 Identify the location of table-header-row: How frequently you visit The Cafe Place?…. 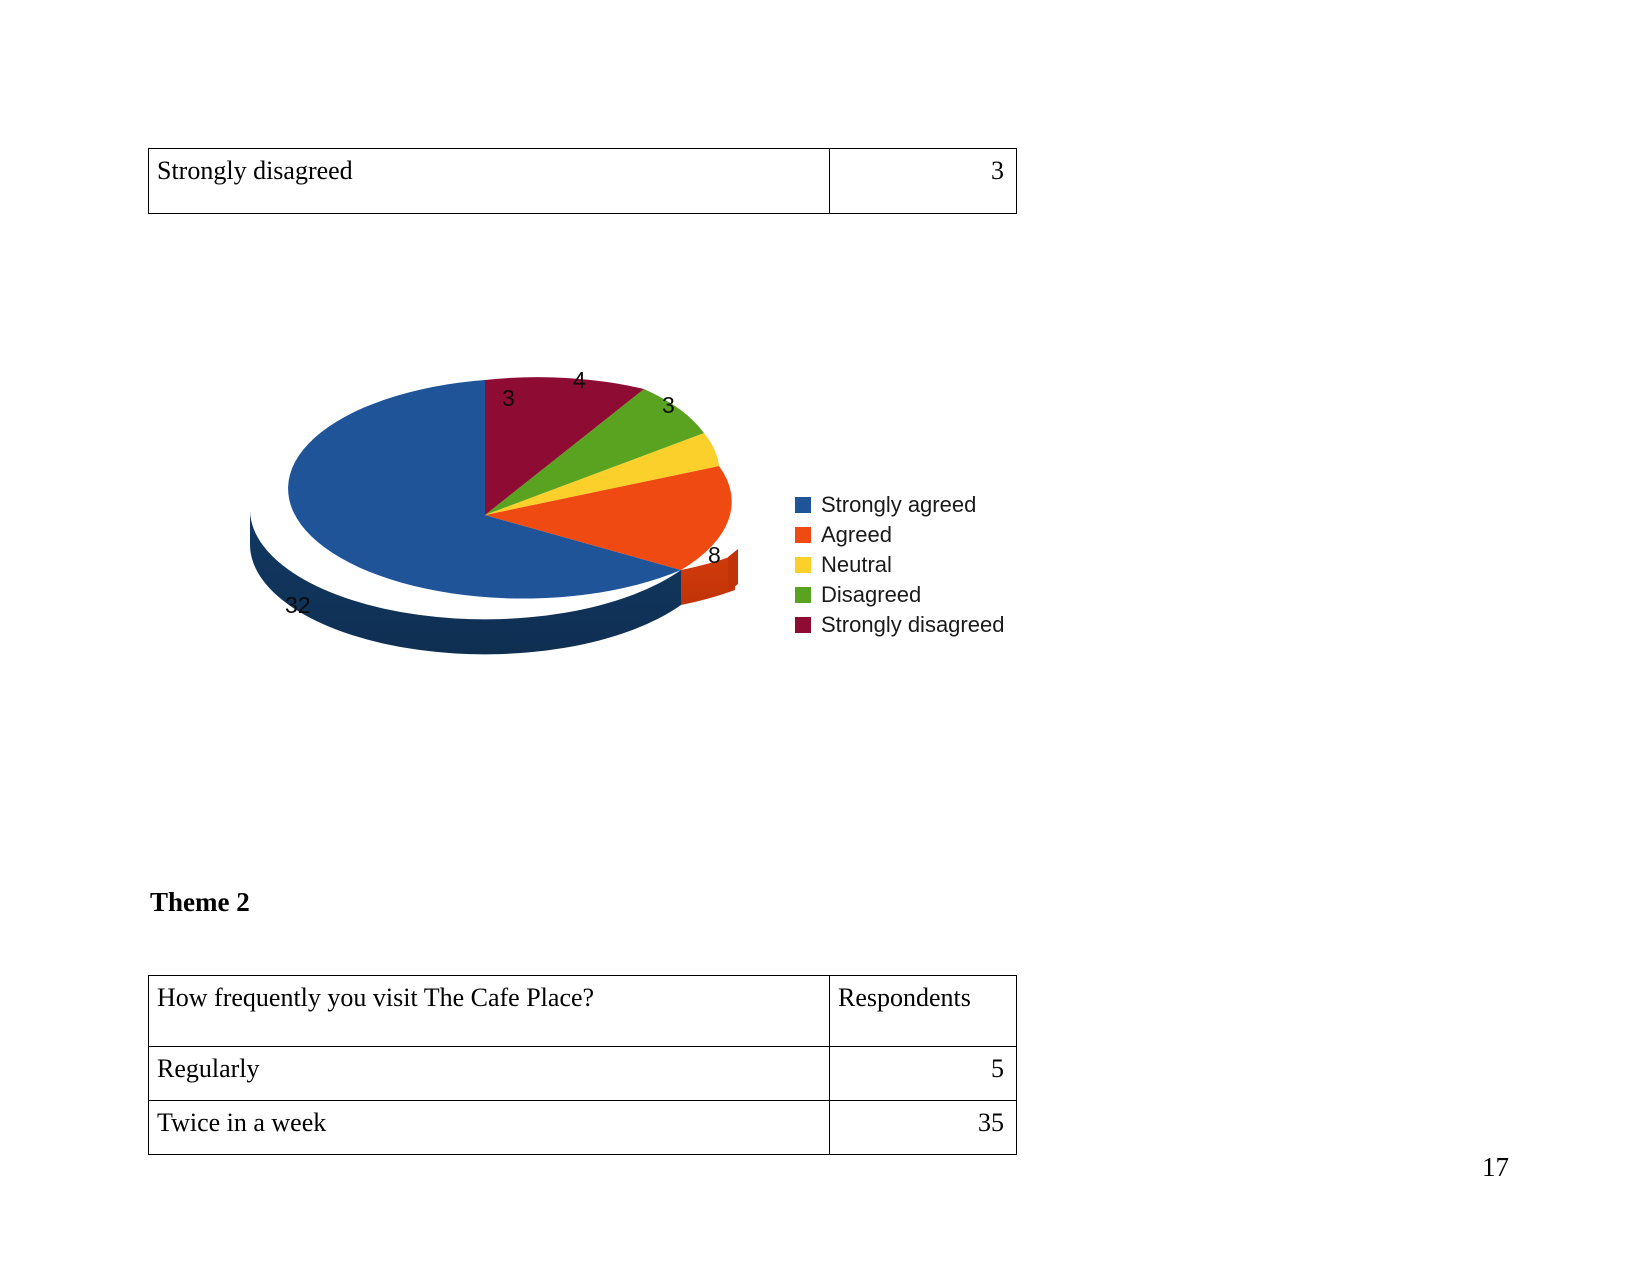
(582, 1011).